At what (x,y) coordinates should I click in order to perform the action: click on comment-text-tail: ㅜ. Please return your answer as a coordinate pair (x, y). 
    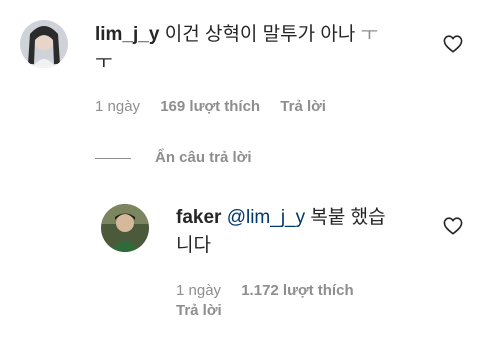
    Looking at the image, I should click on (369, 34).